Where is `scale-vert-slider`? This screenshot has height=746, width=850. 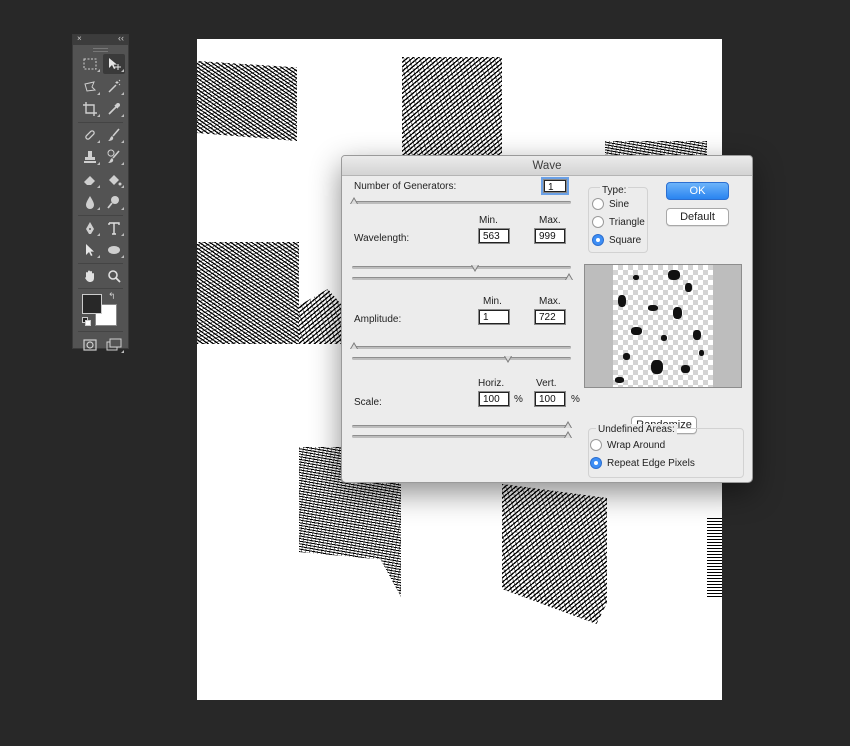
scale-vert-slider is located at coordinates (461, 436).